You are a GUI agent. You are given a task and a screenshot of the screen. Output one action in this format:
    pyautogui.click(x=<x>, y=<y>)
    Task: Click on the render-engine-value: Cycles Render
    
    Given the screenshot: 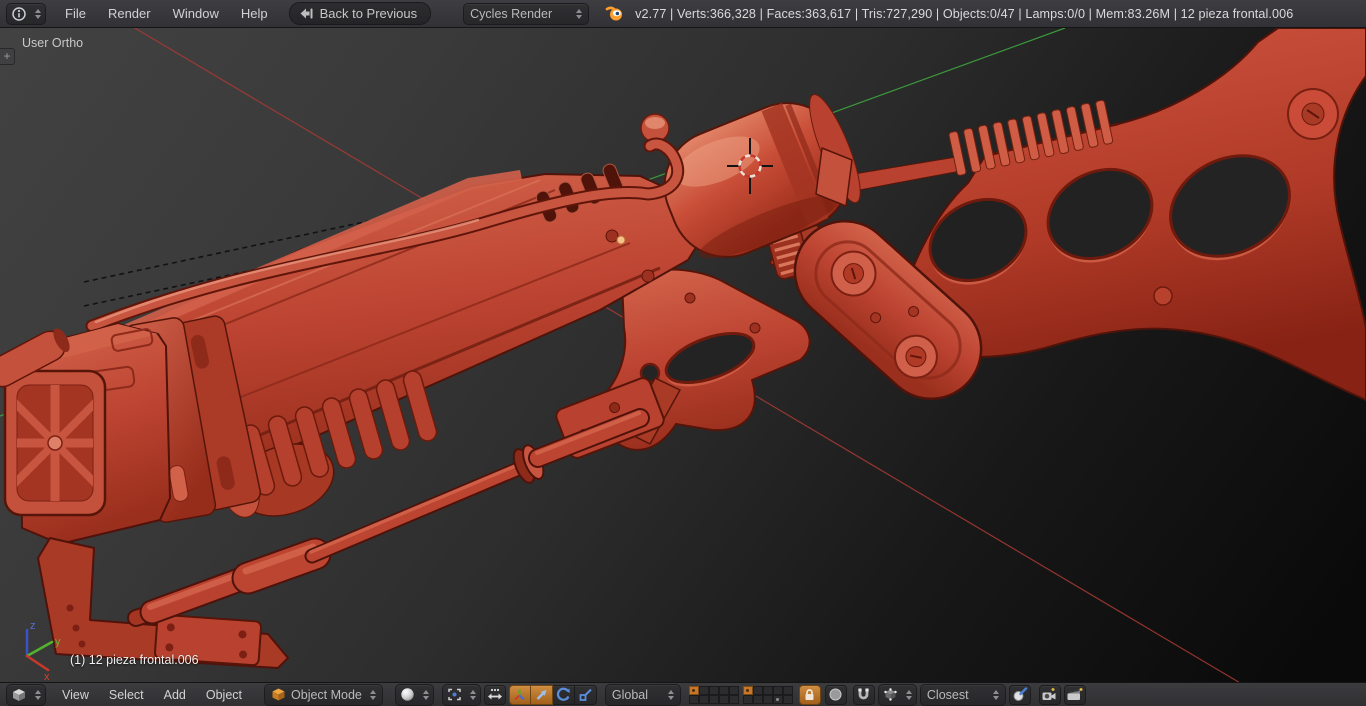 What is the action you would take?
    pyautogui.click(x=511, y=13)
    